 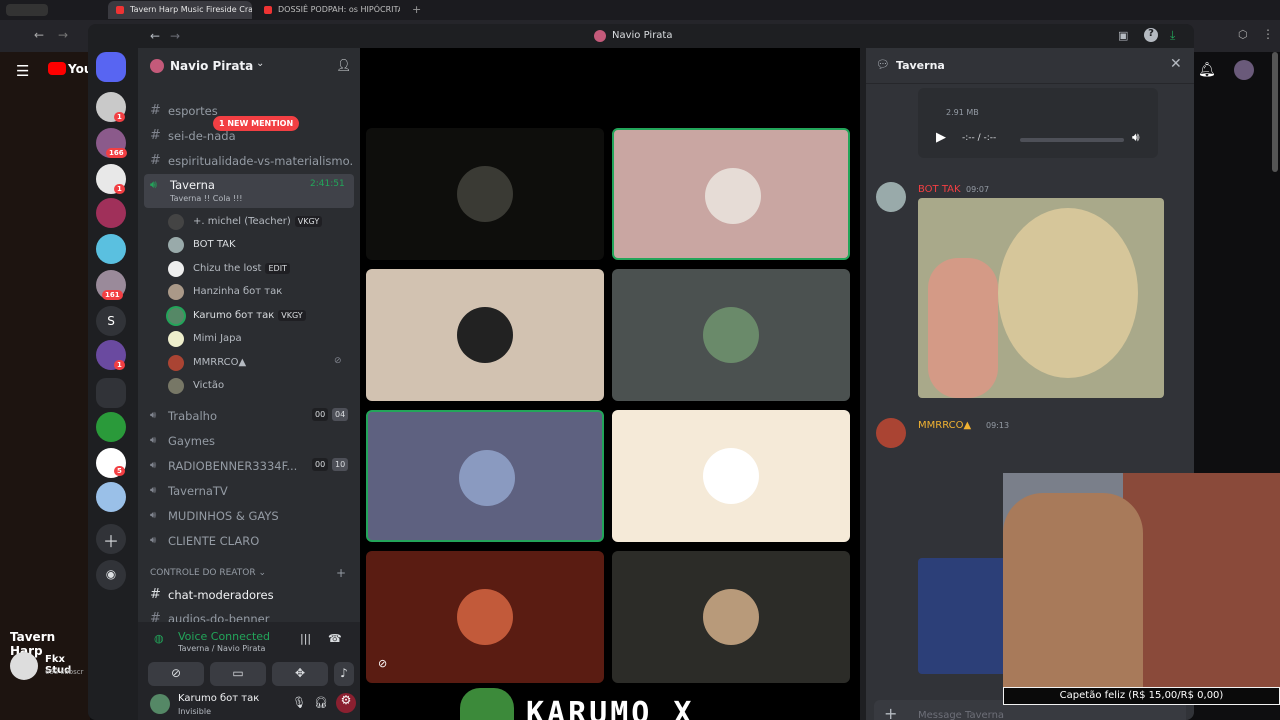 What do you see at coordinates (111, 463) in the screenshot?
I see `server-icon: 5` at bounding box center [111, 463].